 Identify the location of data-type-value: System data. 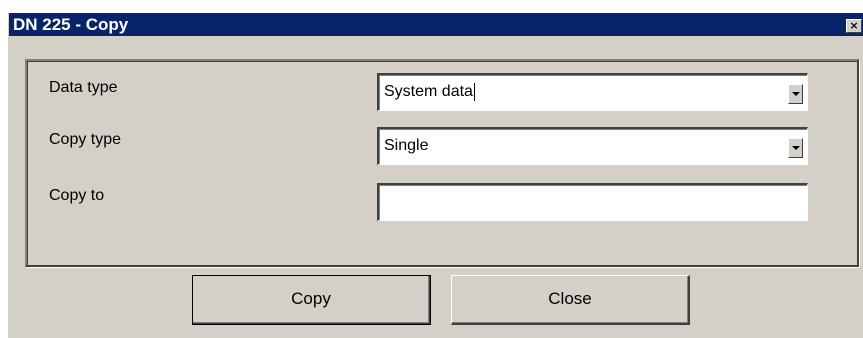
(429, 92).